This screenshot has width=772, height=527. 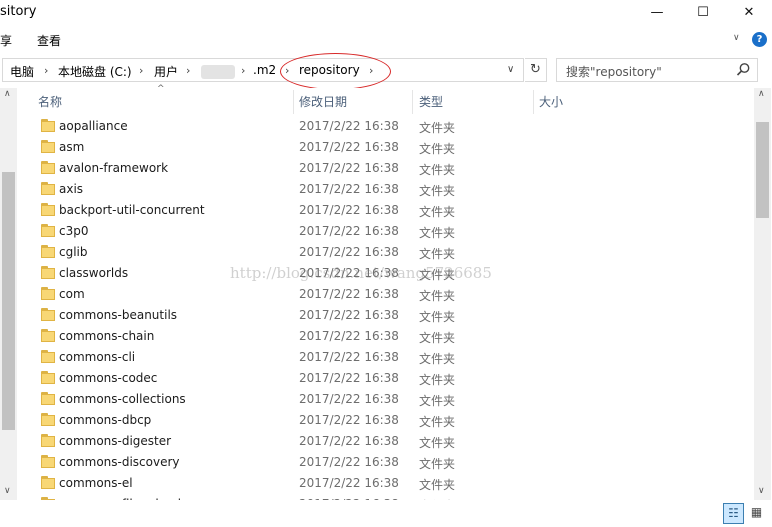 What do you see at coordinates (166, 71) in the screenshot?
I see `breadcrumb-users: 用户` at bounding box center [166, 71].